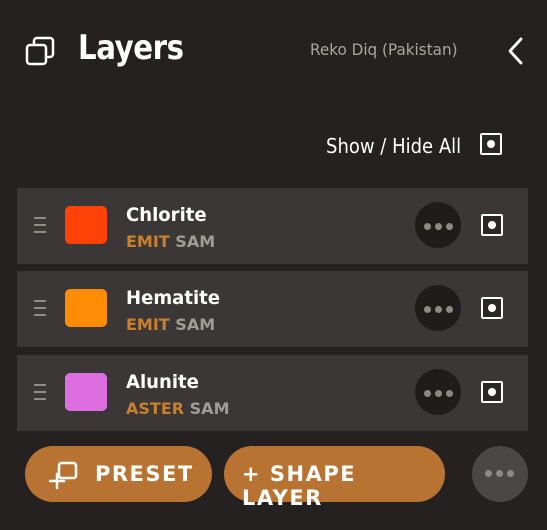 This screenshot has width=547, height=530. What do you see at coordinates (299, 486) in the screenshot?
I see `shape-layer-button-label: + SHAPE LAYER` at bounding box center [299, 486].